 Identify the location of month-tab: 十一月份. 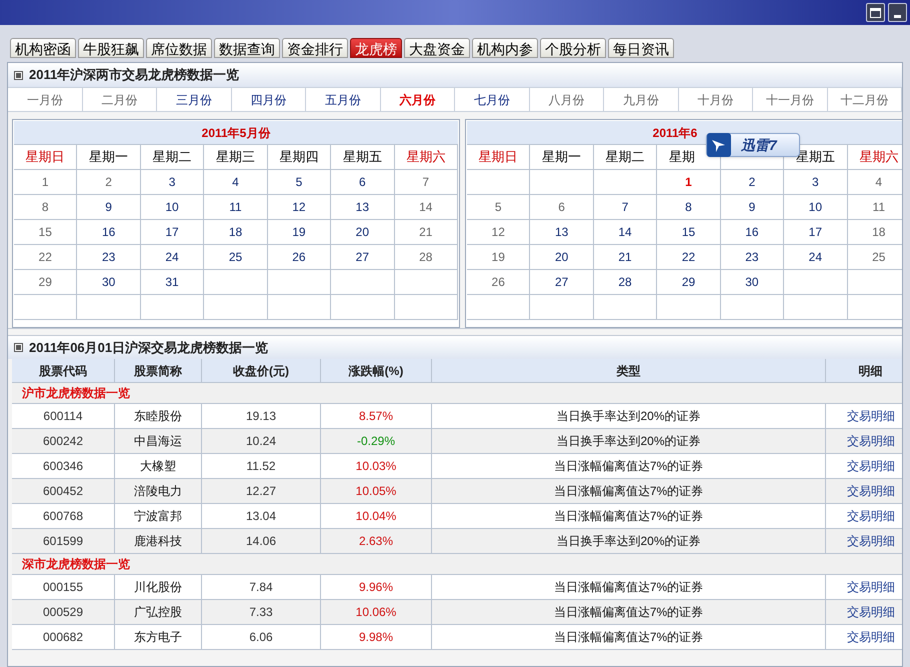
(790, 99).